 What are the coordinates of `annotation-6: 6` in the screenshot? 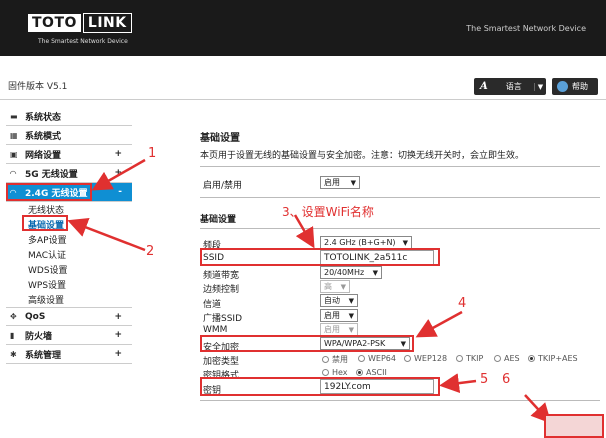 It's located at (506, 379).